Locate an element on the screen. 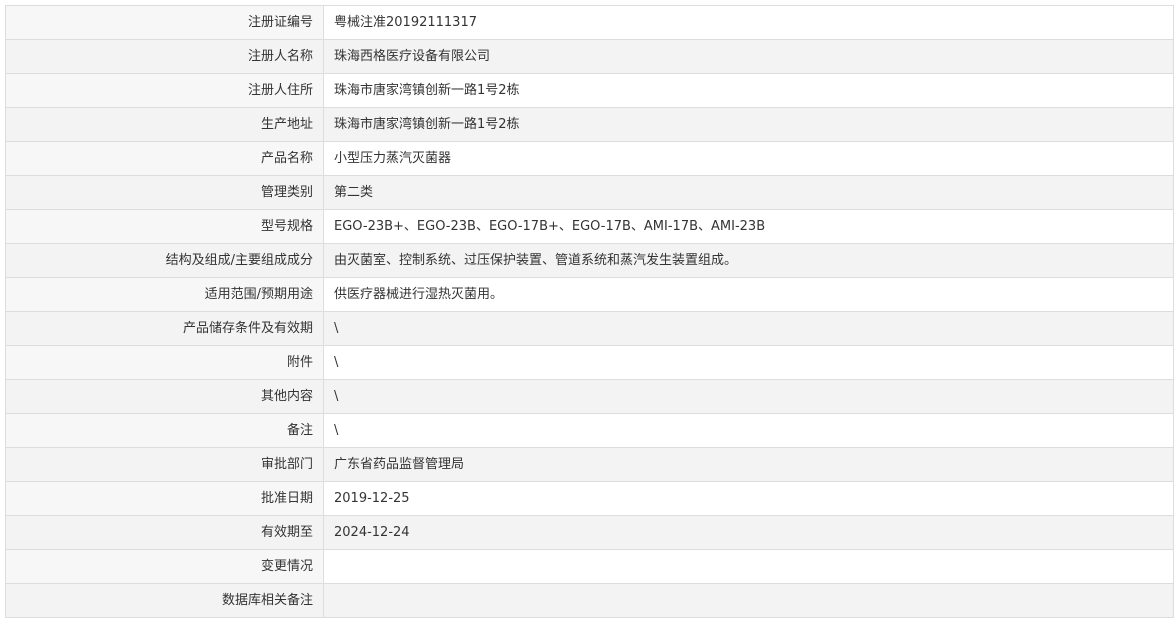 This screenshot has width=1176, height=625. table-row: 管理类别 第二类 is located at coordinates (589, 192).